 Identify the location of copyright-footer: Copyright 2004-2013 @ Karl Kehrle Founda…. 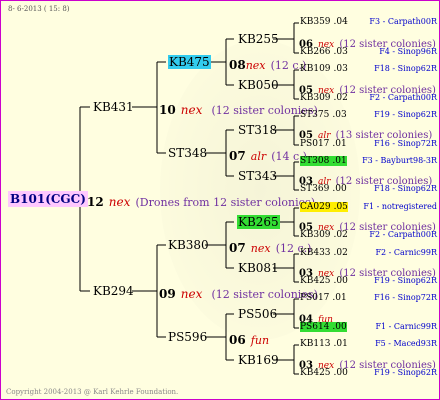
(92, 392).